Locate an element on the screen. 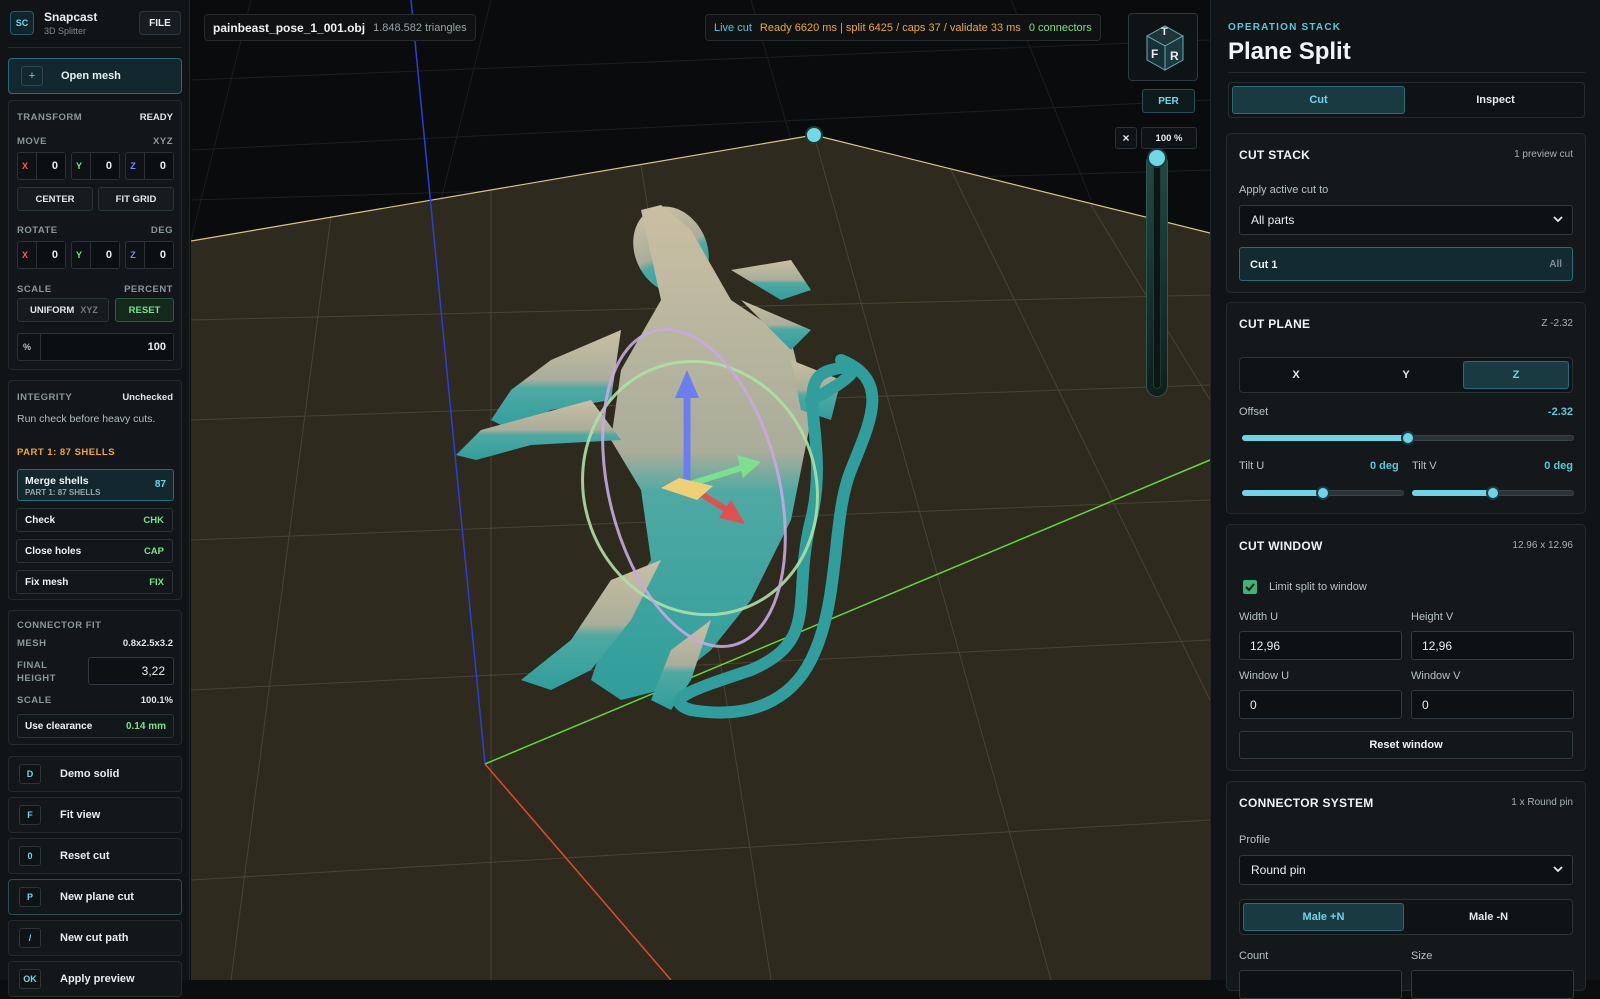 The height and width of the screenshot is (999, 1600). count-label: Count is located at coordinates (1254, 956).